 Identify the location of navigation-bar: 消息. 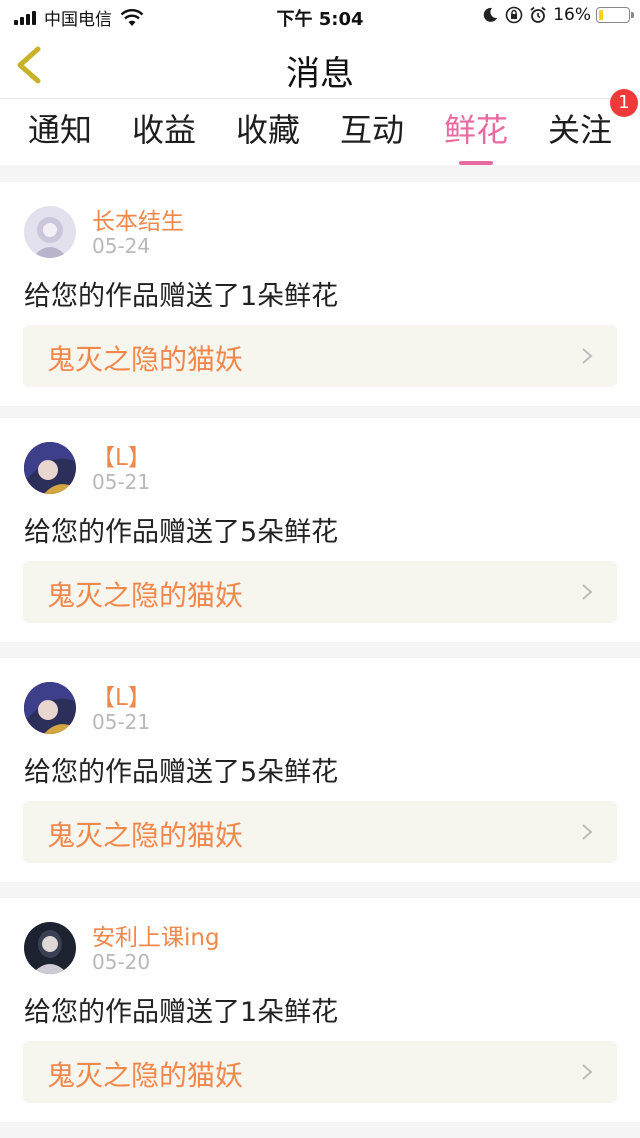
(320, 65).